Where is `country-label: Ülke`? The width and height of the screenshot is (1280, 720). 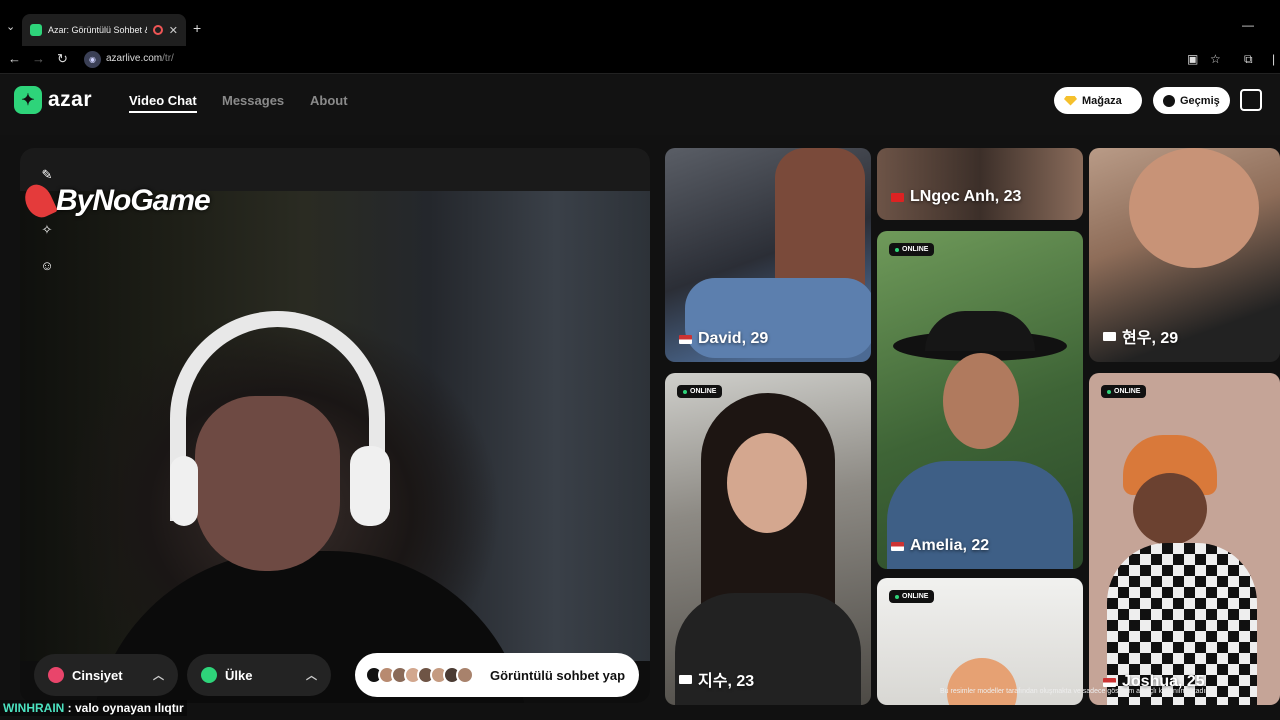
country-label: Ülke is located at coordinates (239, 675).